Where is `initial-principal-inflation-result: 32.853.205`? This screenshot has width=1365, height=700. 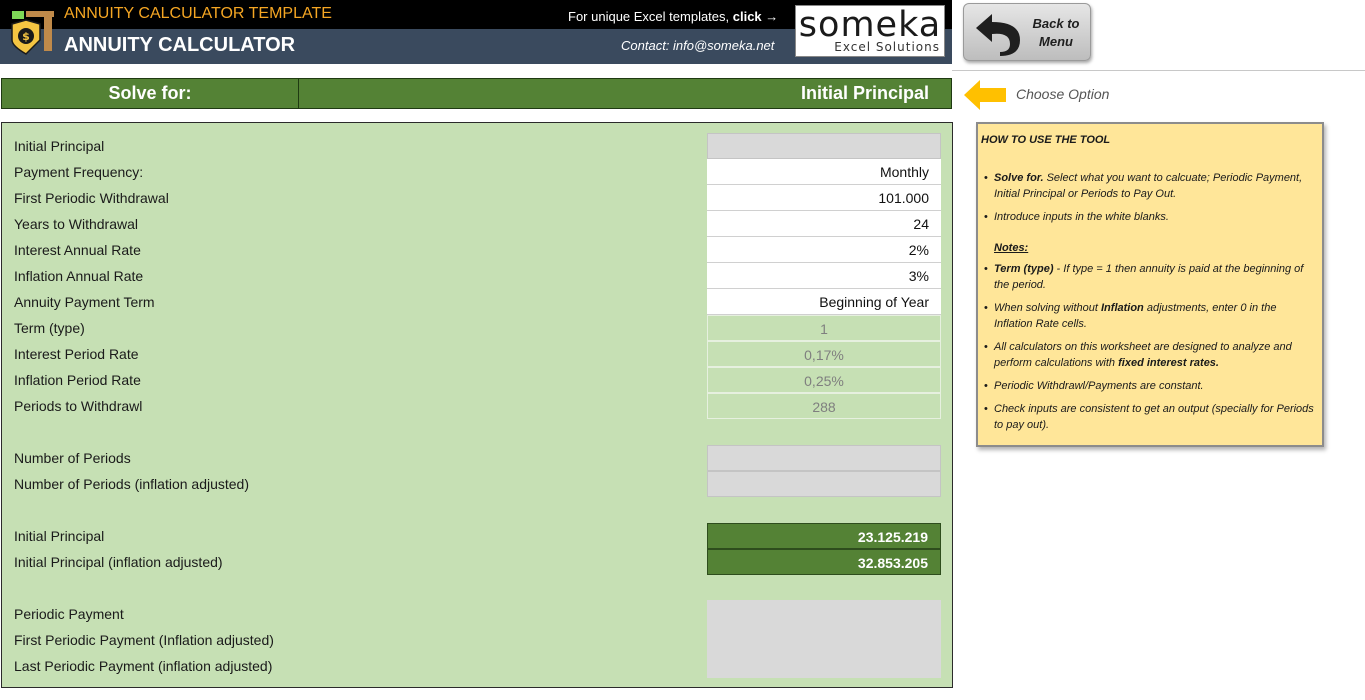 initial-principal-inflation-result: 32.853.205 is located at coordinates (824, 562).